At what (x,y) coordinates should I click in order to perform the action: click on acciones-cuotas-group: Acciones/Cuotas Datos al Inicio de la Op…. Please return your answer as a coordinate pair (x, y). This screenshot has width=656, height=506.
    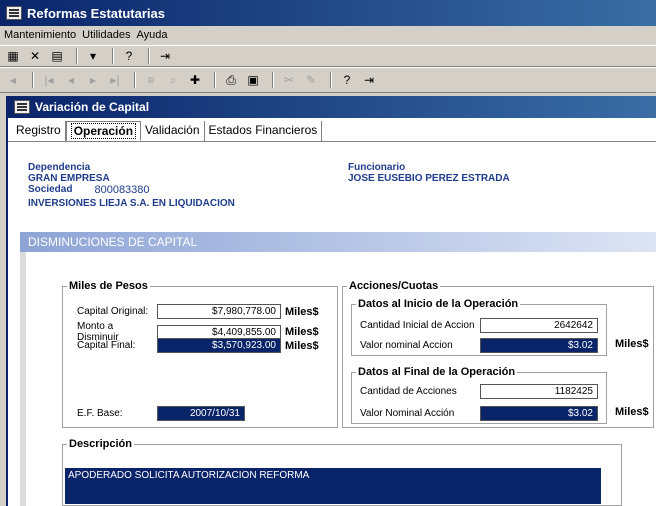
    Looking at the image, I should click on (498, 354).